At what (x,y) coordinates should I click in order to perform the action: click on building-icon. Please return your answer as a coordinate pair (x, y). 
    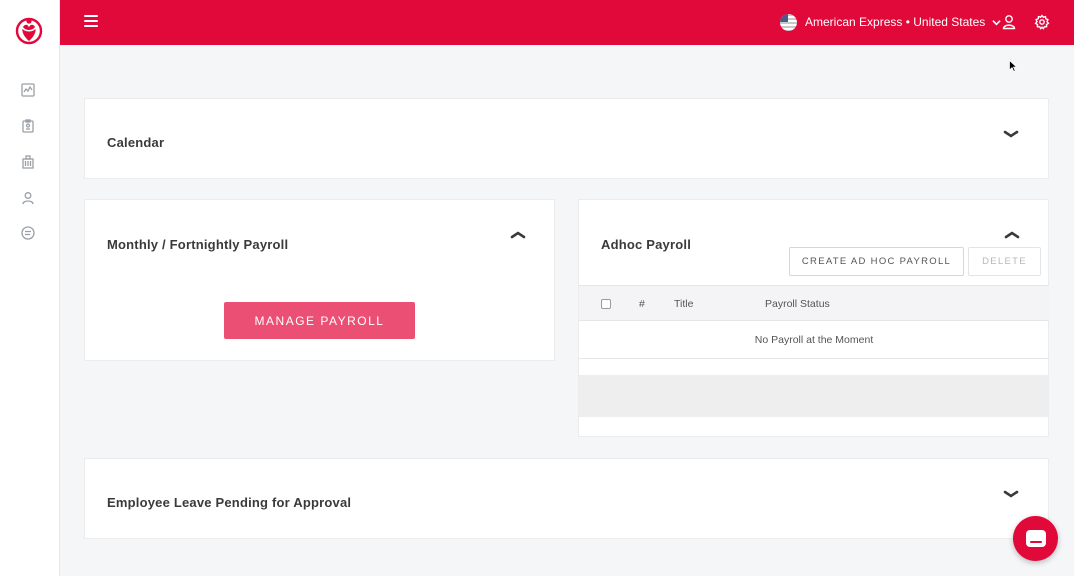
    Looking at the image, I should click on (28, 162).